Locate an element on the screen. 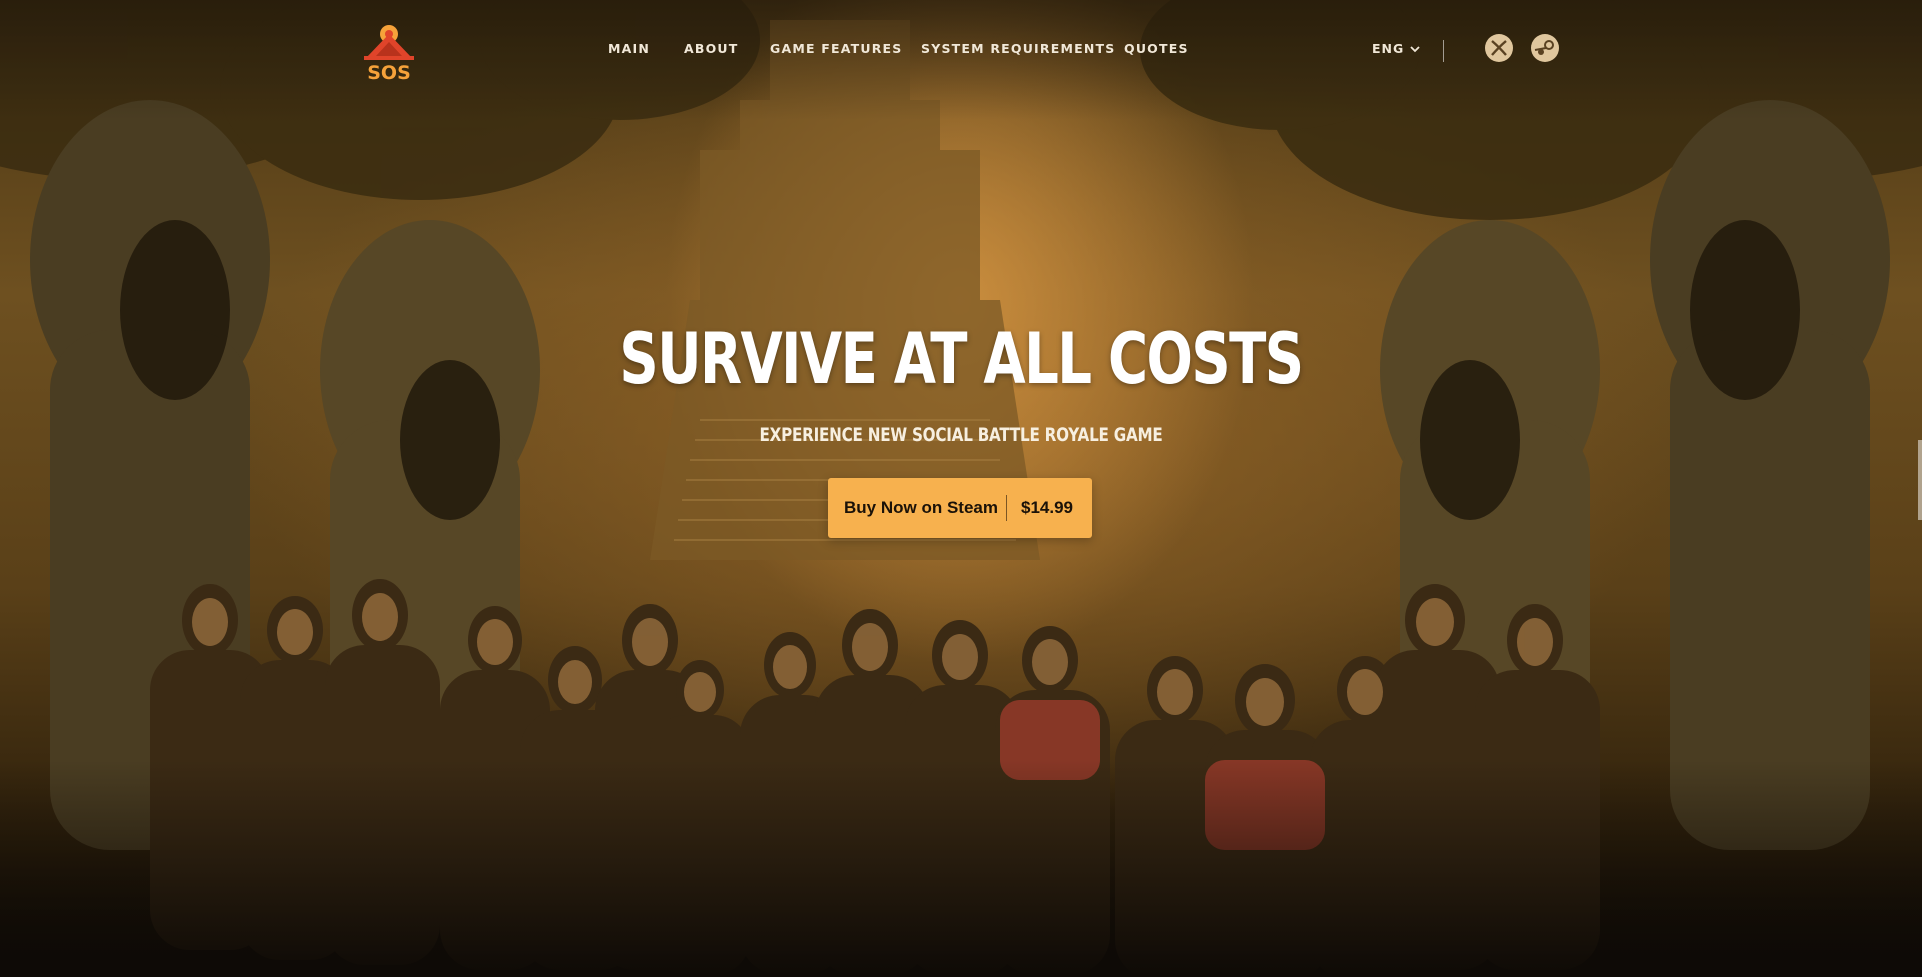  nav-quotes: QUOTES is located at coordinates (1156, 48).